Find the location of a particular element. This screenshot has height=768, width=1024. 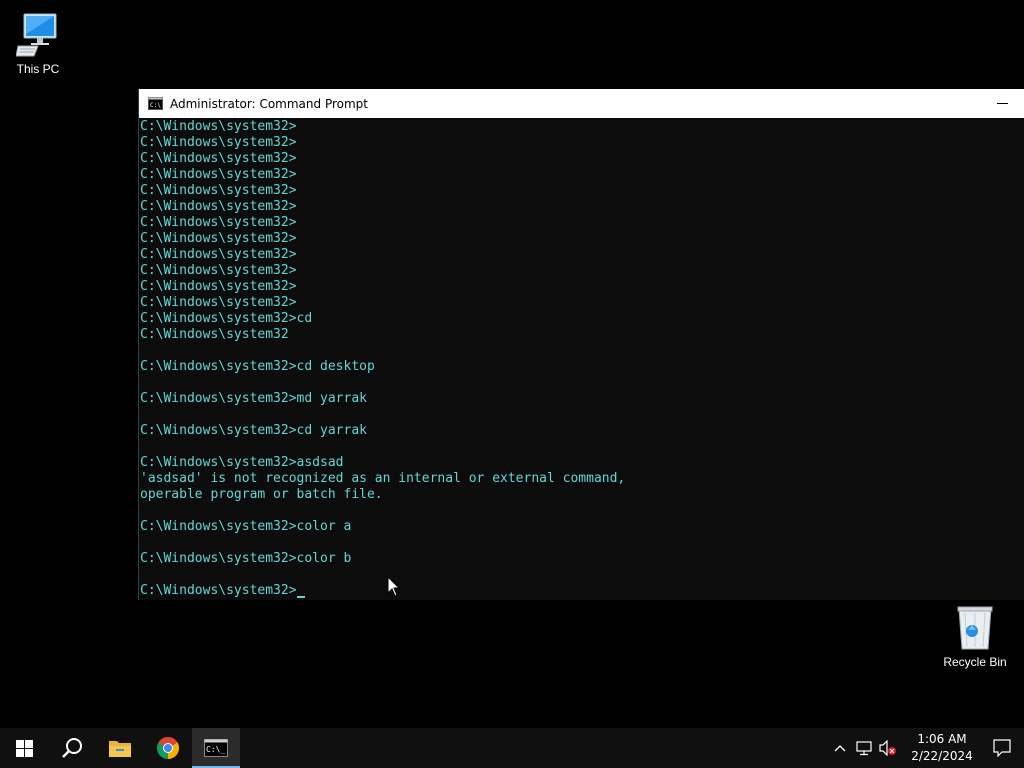

mouse-pointer-icon is located at coordinates (394, 586).